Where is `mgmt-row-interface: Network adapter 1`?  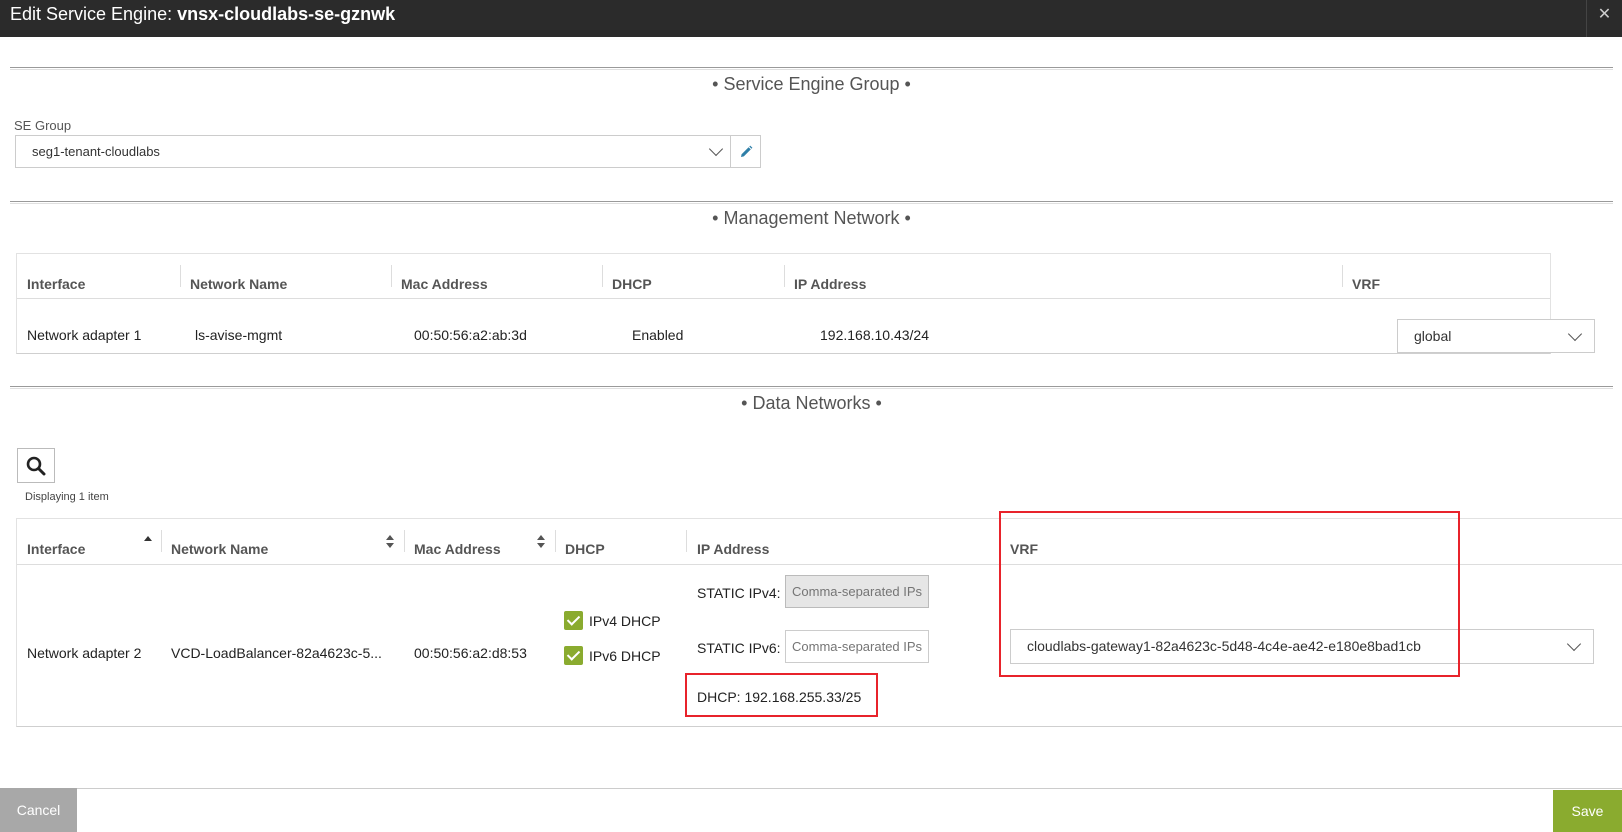
mgmt-row-interface: Network adapter 1 is located at coordinates (84, 335).